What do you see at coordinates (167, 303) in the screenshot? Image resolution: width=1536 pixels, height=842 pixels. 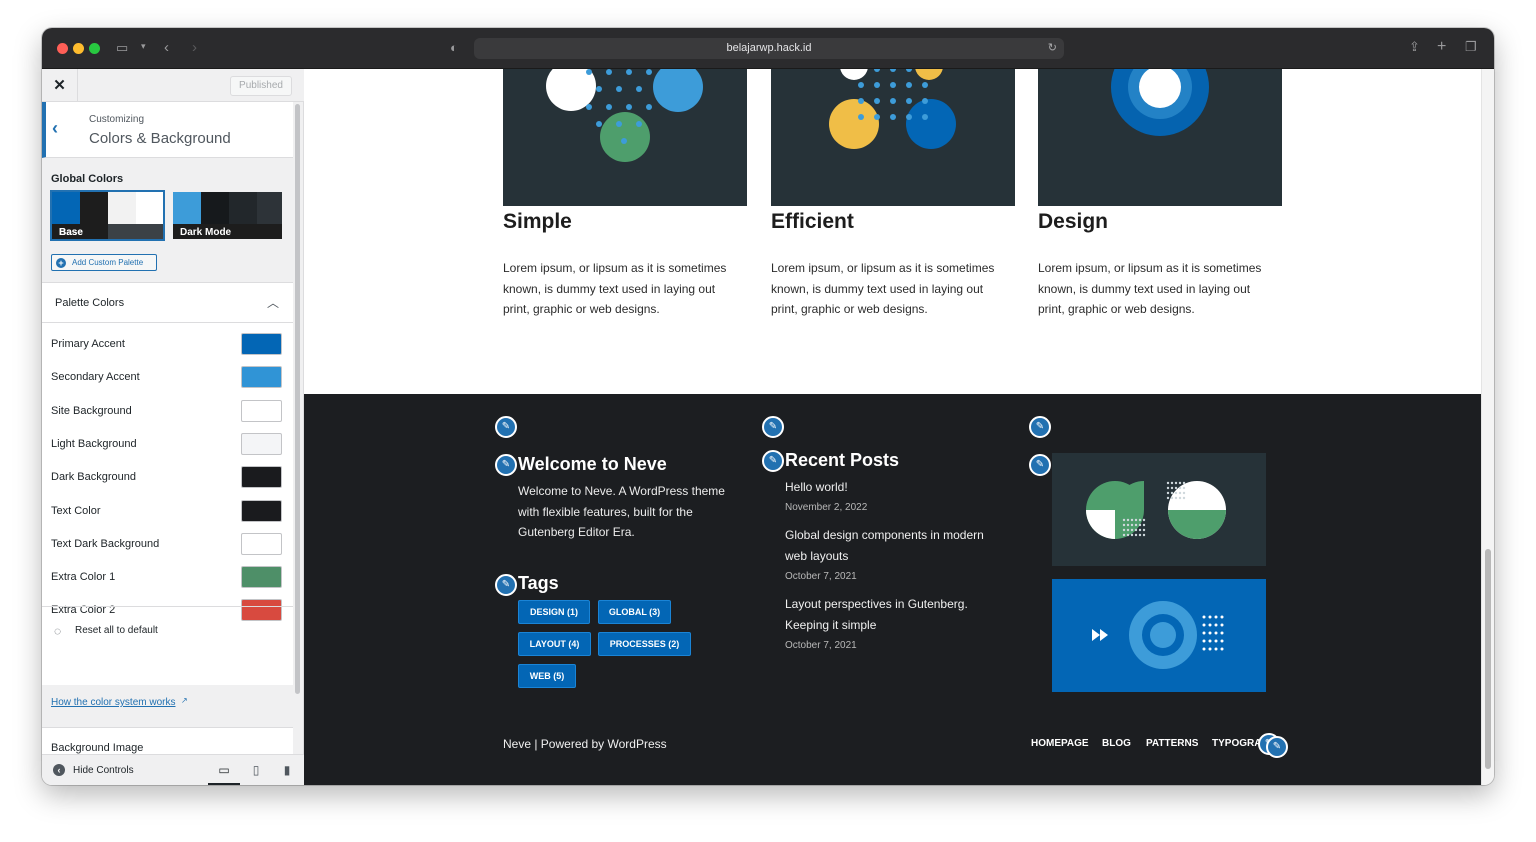 I see `palette-colors-toggle: Palette Colors ︿` at bounding box center [167, 303].